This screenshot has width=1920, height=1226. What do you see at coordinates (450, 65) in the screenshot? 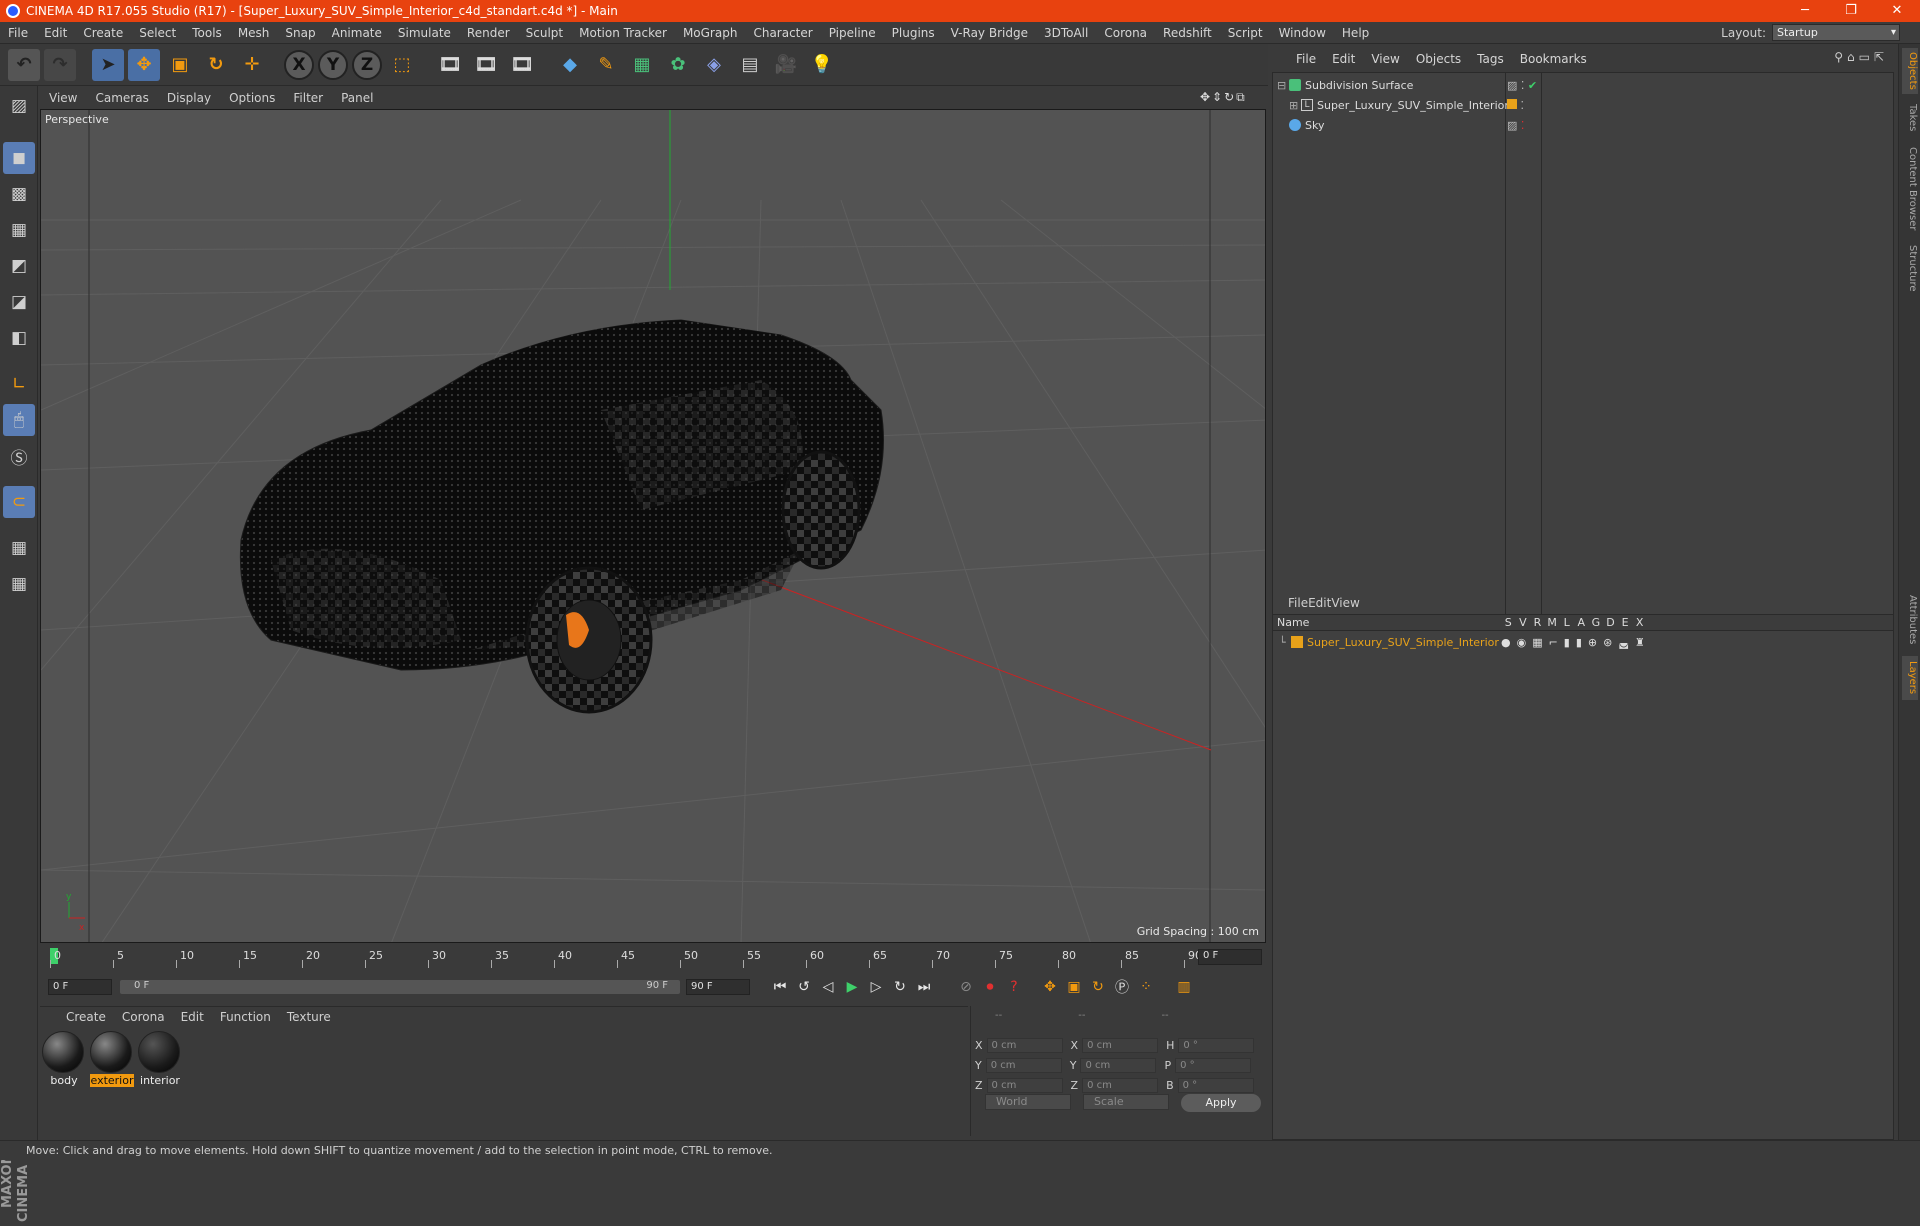
I see `render-view-icon: 🎞` at bounding box center [450, 65].